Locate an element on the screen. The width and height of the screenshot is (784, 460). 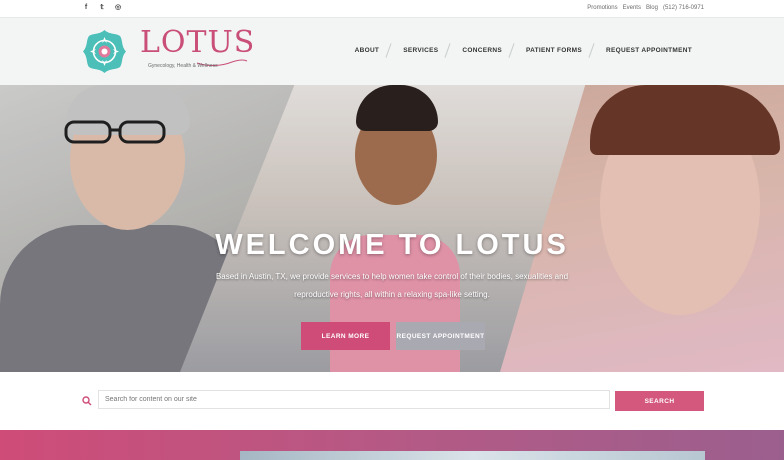
social-links: f 𝕥 ◎ is located at coordinates (102, 8).